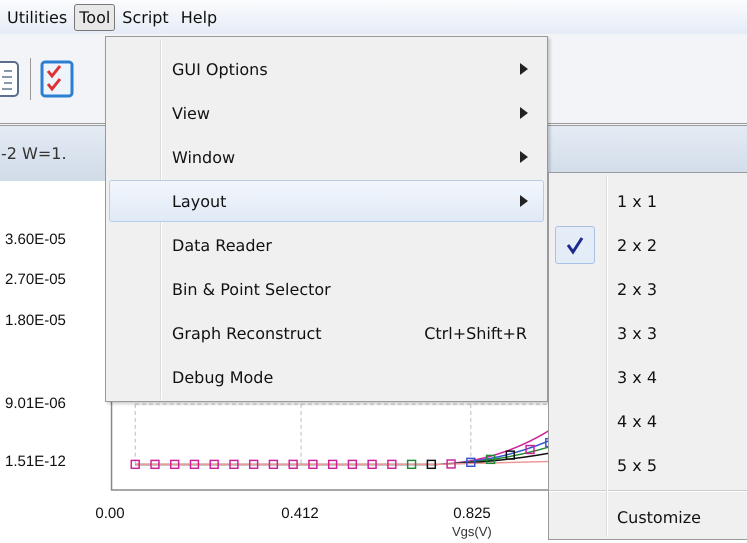 Image resolution: width=747 pixels, height=543 pixels. I want to click on menu-item: View, so click(326, 113).